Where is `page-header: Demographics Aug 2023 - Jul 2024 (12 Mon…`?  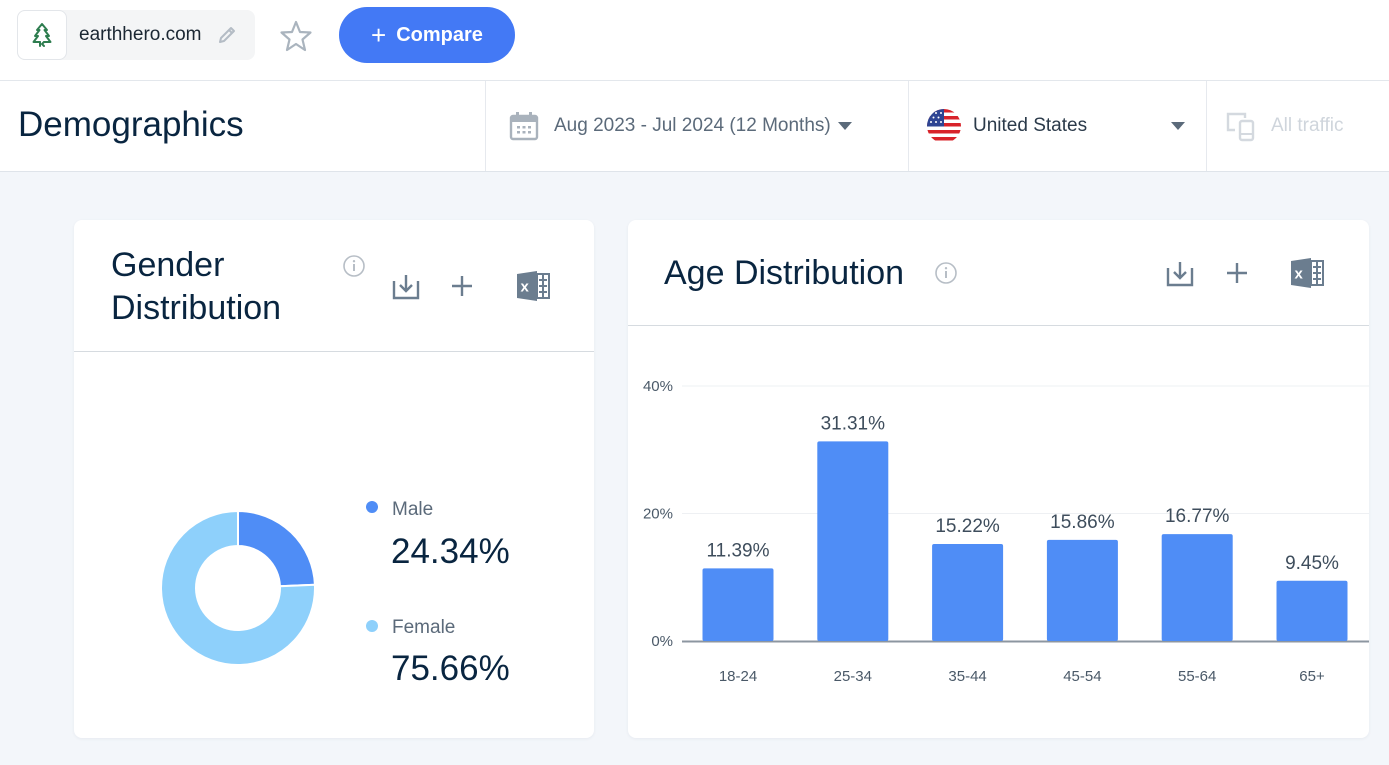 page-header: Demographics Aug 2023 - Jul 2024 (12 Mon… is located at coordinates (694, 126).